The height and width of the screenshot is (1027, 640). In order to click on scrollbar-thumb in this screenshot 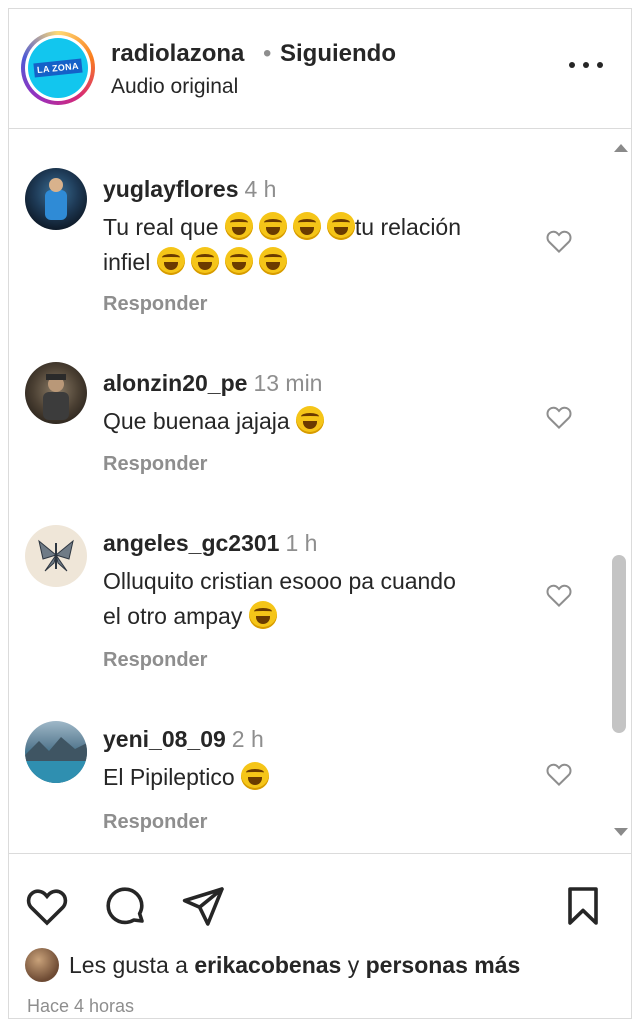, I will do `click(619, 644)`.